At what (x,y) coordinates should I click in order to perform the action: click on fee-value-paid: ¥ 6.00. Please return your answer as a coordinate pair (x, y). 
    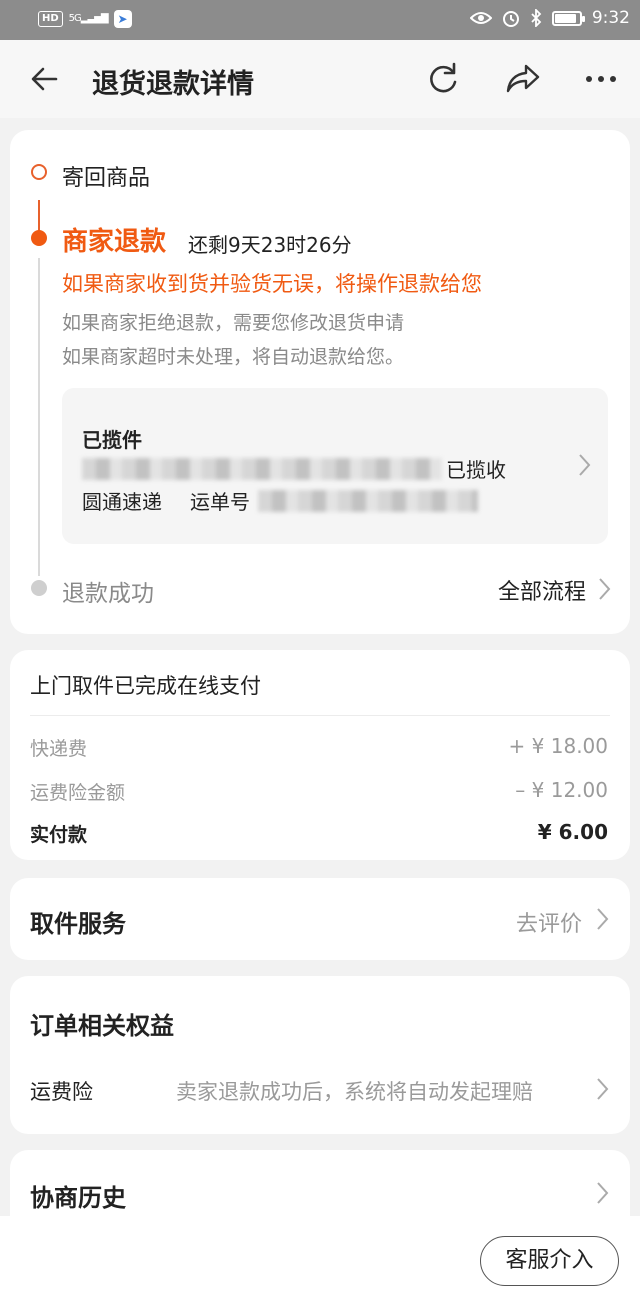
    Looking at the image, I should click on (572, 832).